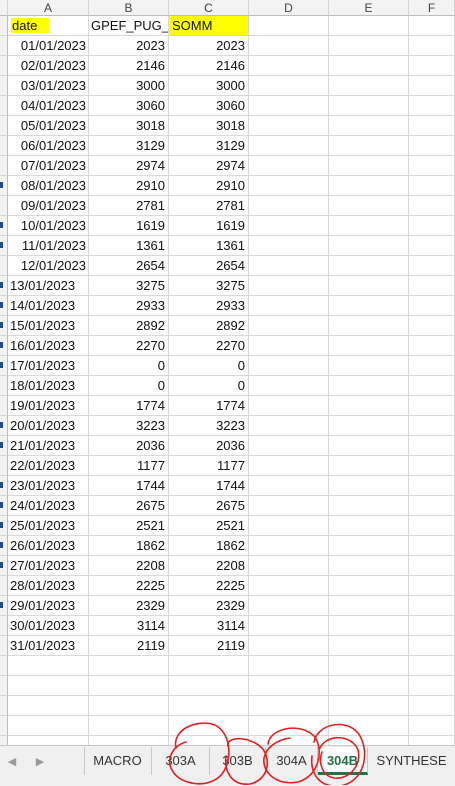 The width and height of the screenshot is (455, 786). Describe the element at coordinates (48, 626) in the screenshot. I see `date-cell: 30/01/2023` at that location.